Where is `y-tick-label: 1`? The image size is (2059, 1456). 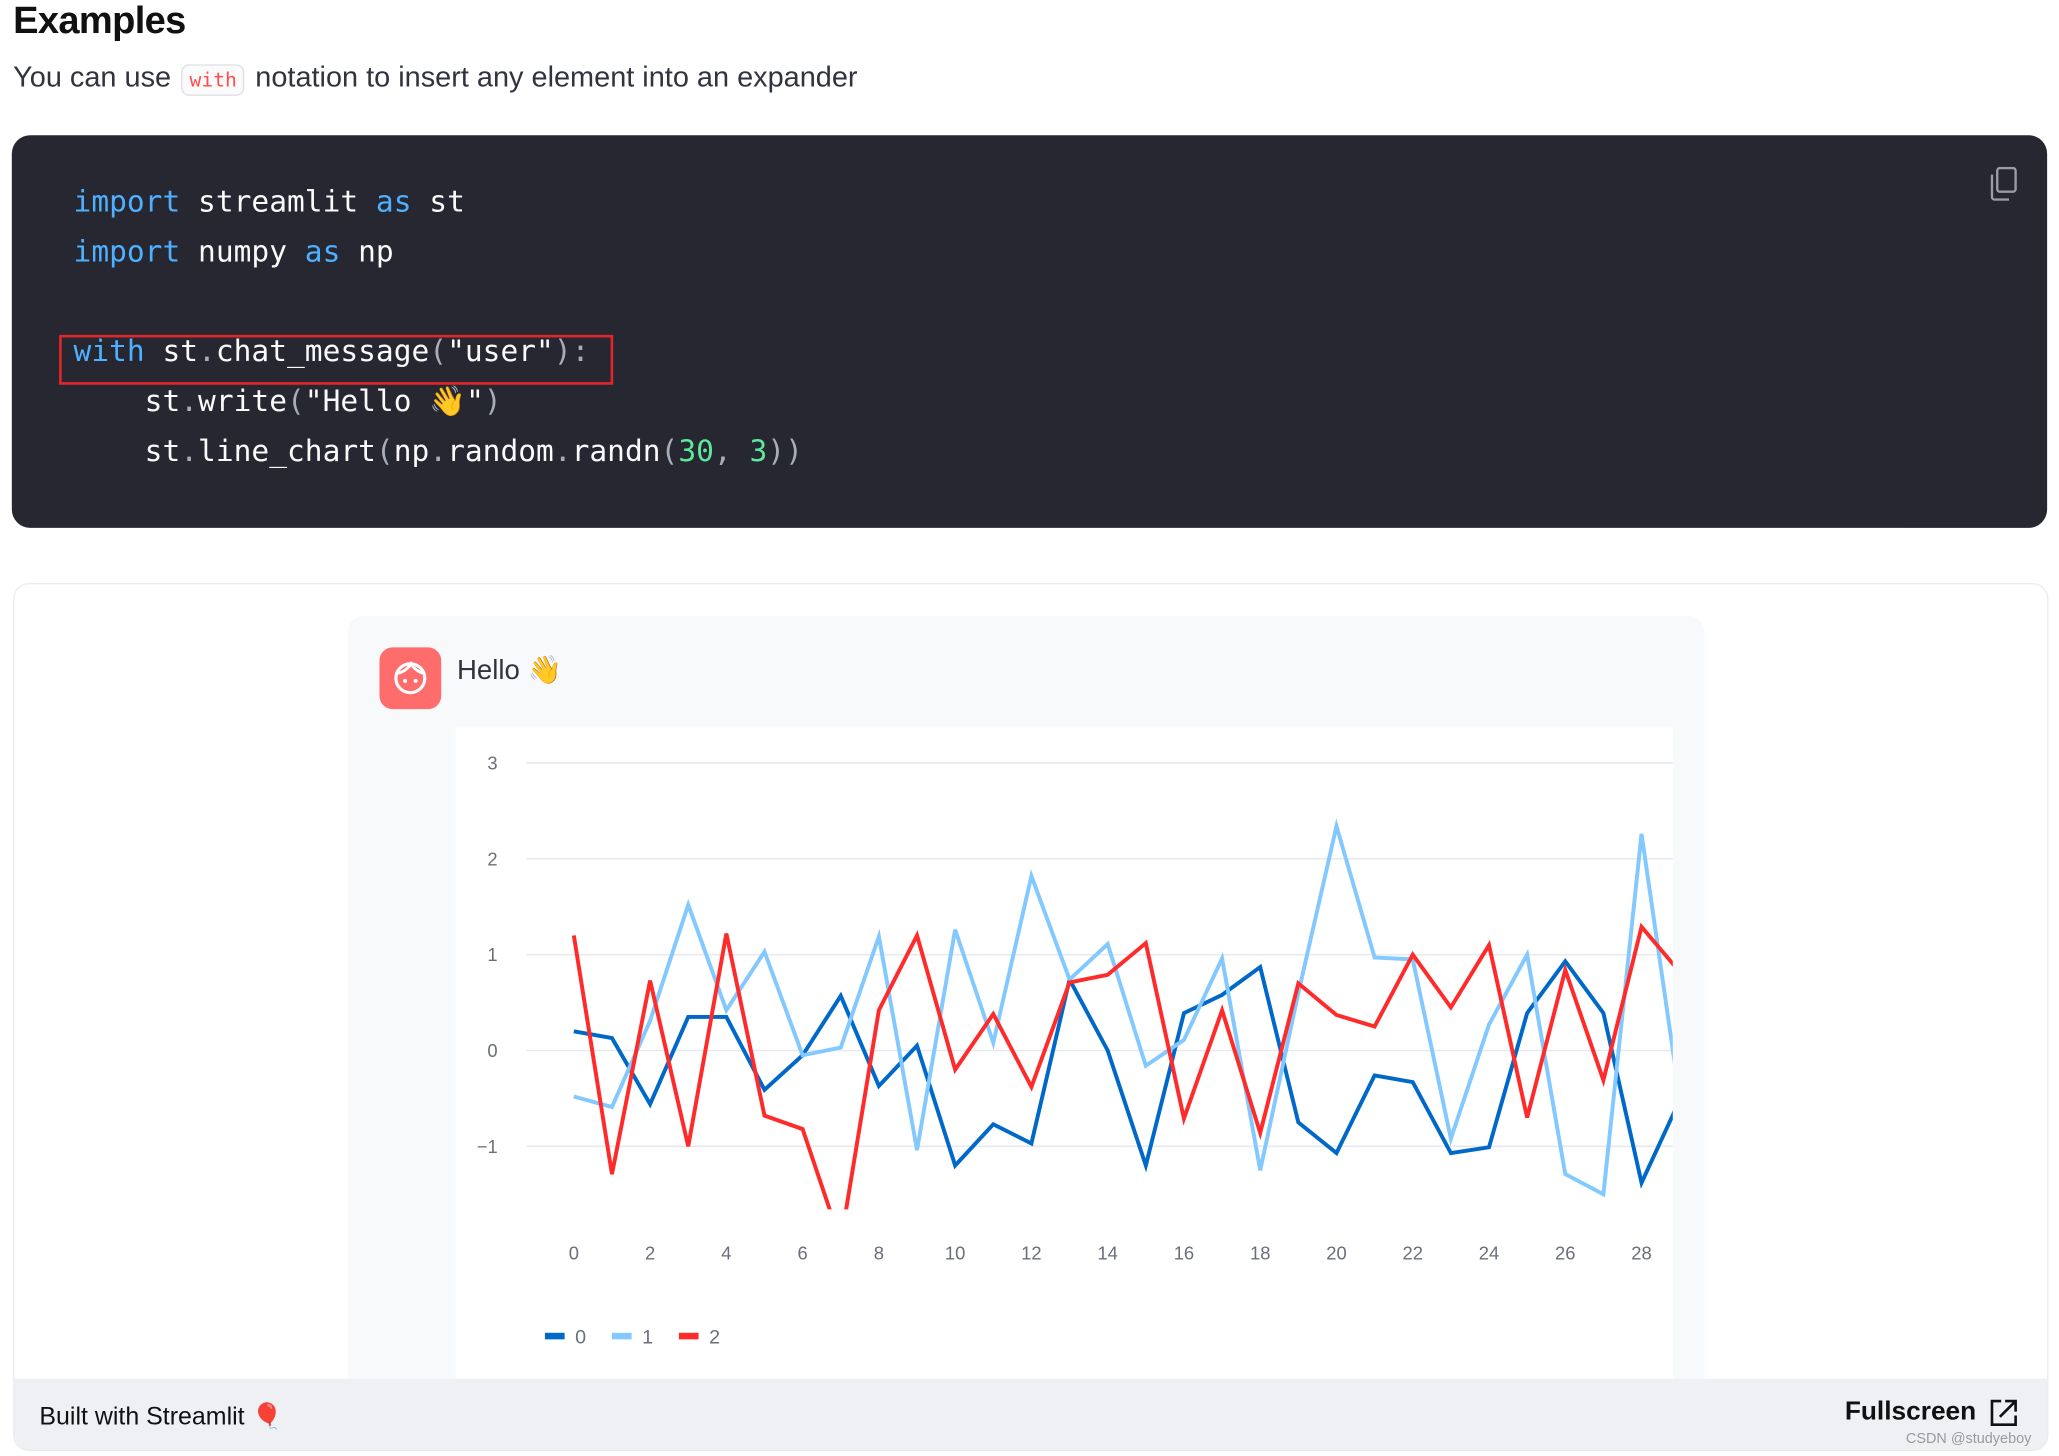
y-tick-label: 1 is located at coordinates (492, 954).